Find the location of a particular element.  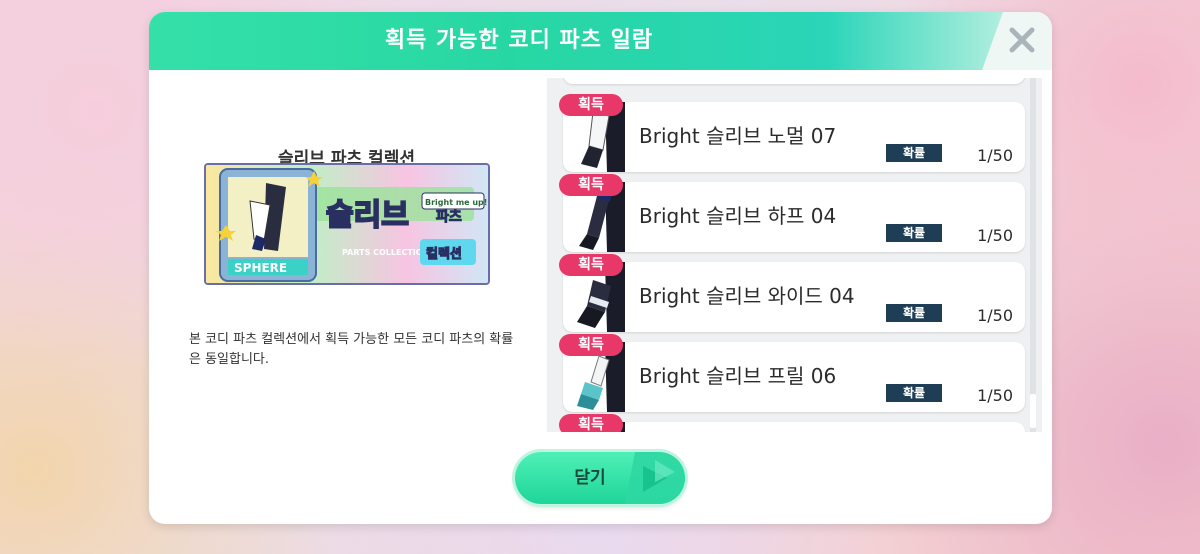

svg-text: 컬렉션 is located at coordinates (444, 254).